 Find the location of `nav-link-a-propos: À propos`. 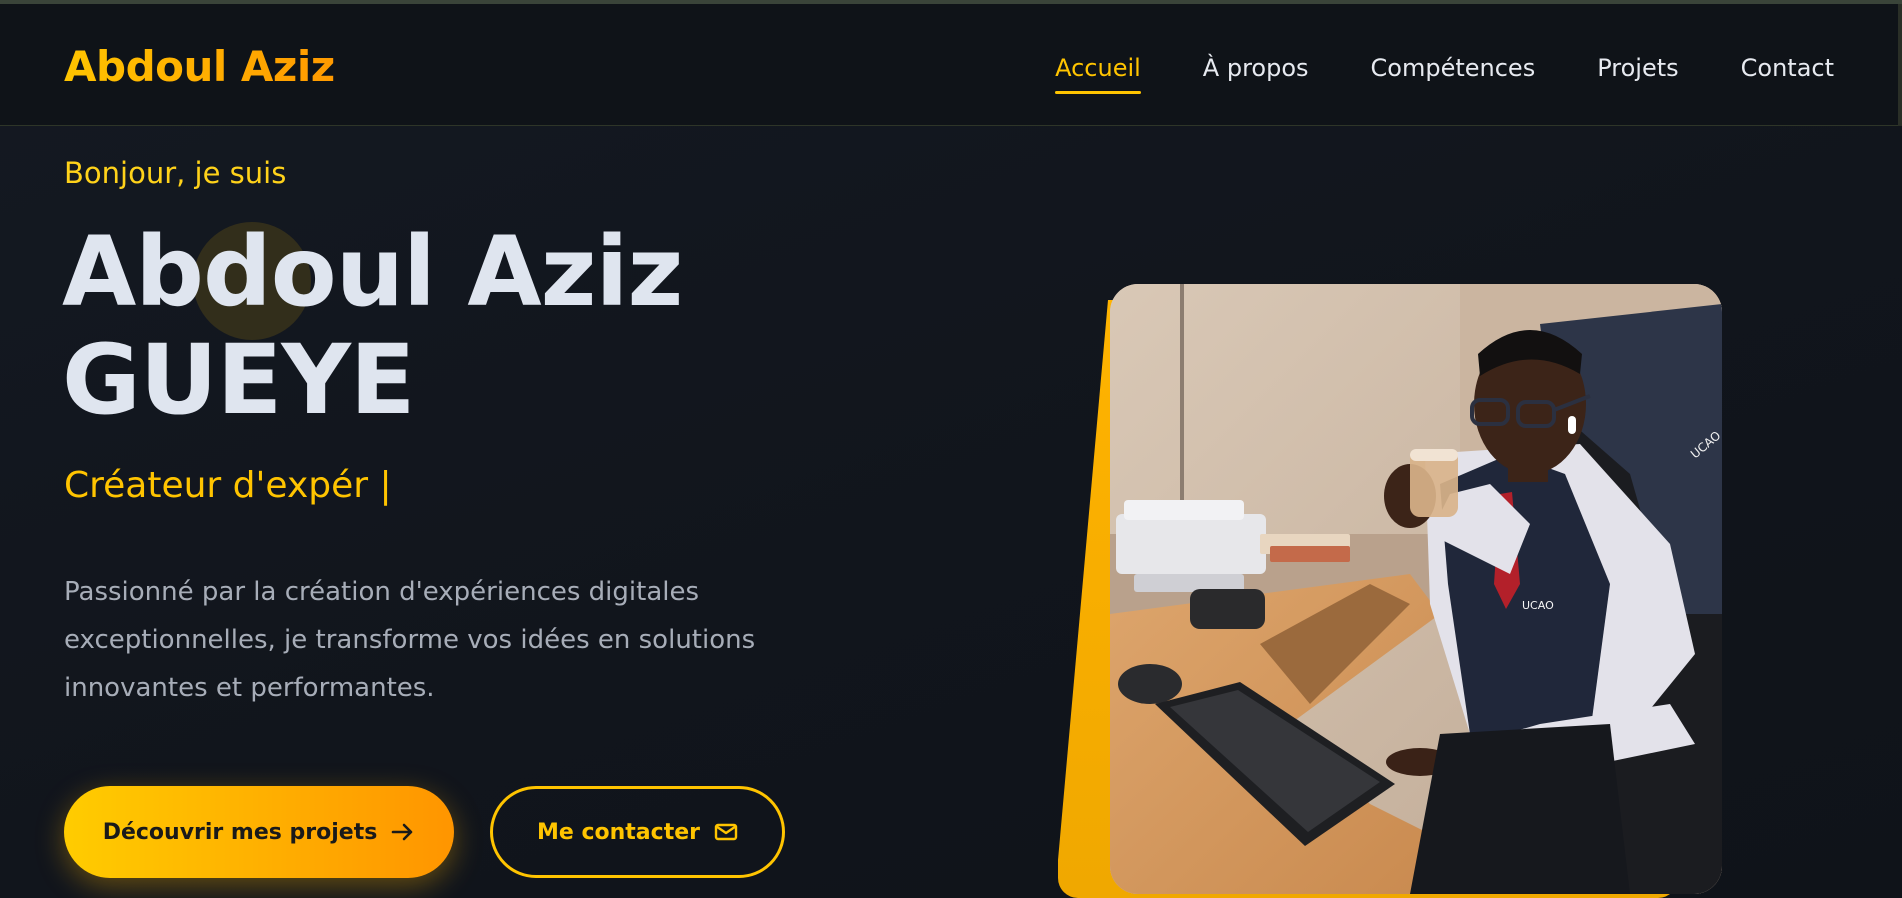

nav-link-a-propos: À propos is located at coordinates (1256, 71).